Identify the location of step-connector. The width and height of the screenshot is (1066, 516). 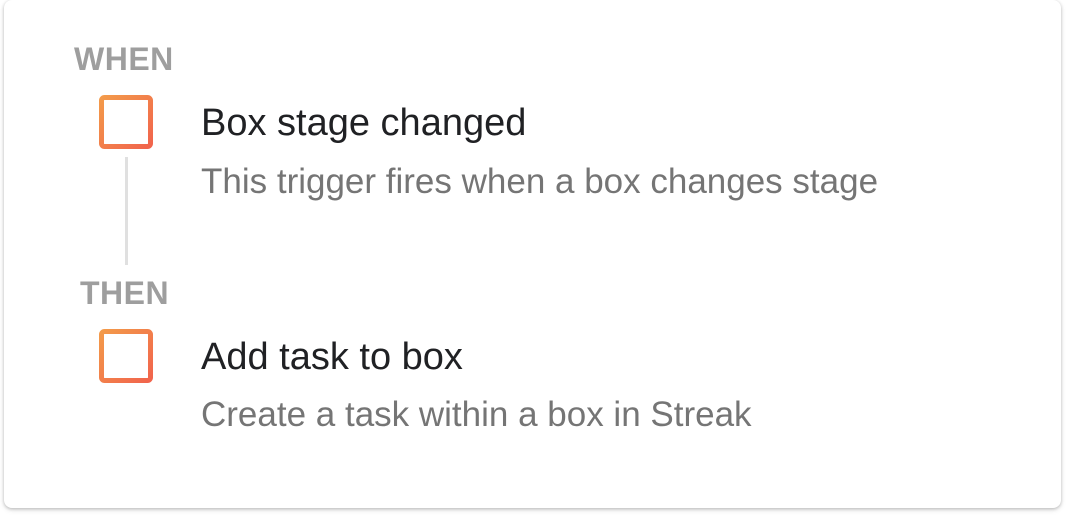
(126, 211).